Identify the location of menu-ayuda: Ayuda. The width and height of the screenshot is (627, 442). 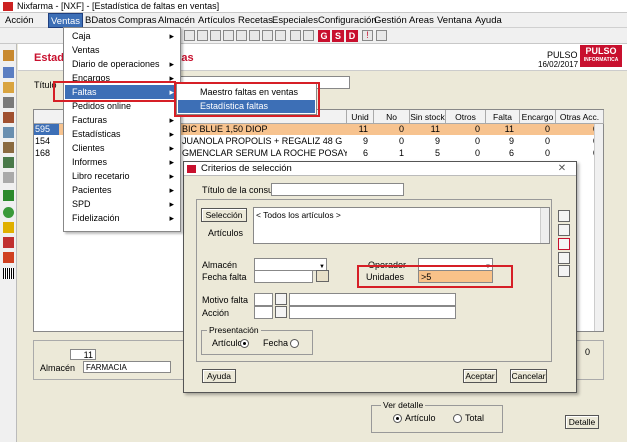
(488, 20).